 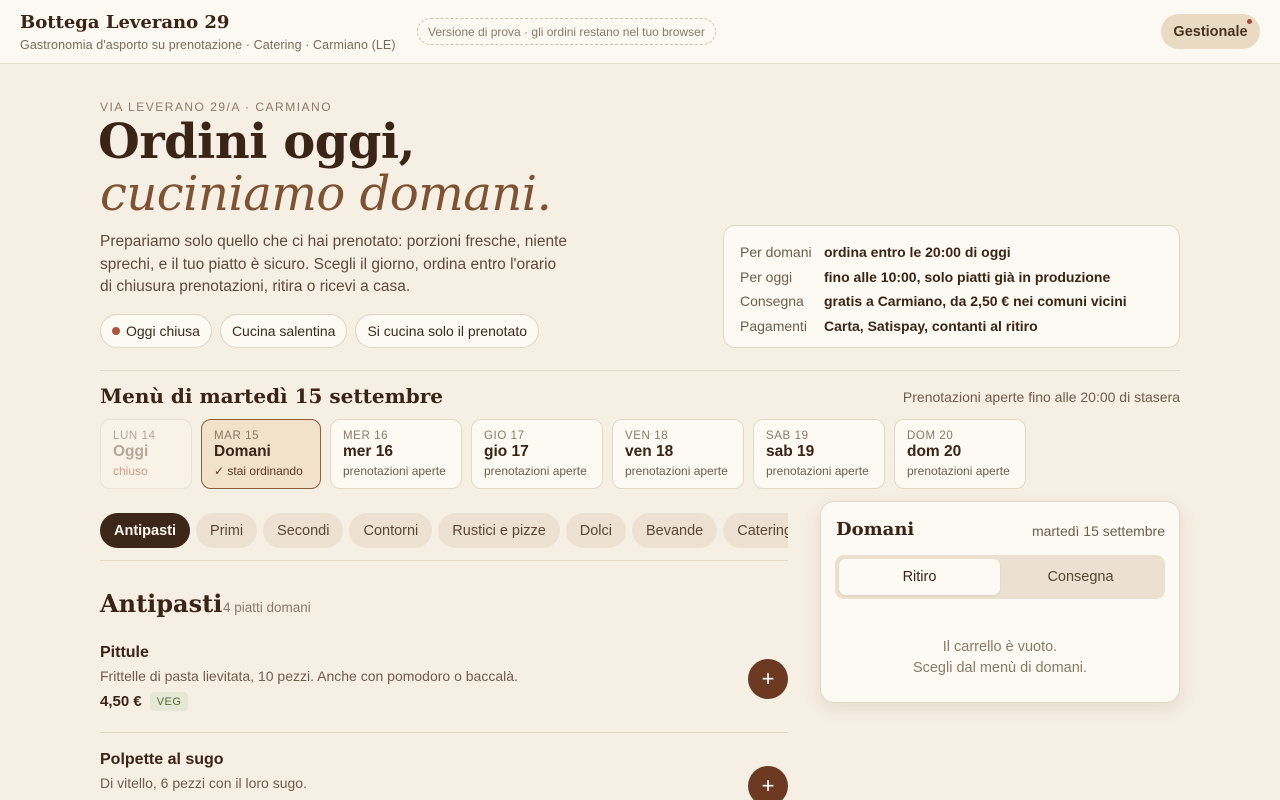 I want to click on info-key: Pagamenti, so click(x=773, y=325).